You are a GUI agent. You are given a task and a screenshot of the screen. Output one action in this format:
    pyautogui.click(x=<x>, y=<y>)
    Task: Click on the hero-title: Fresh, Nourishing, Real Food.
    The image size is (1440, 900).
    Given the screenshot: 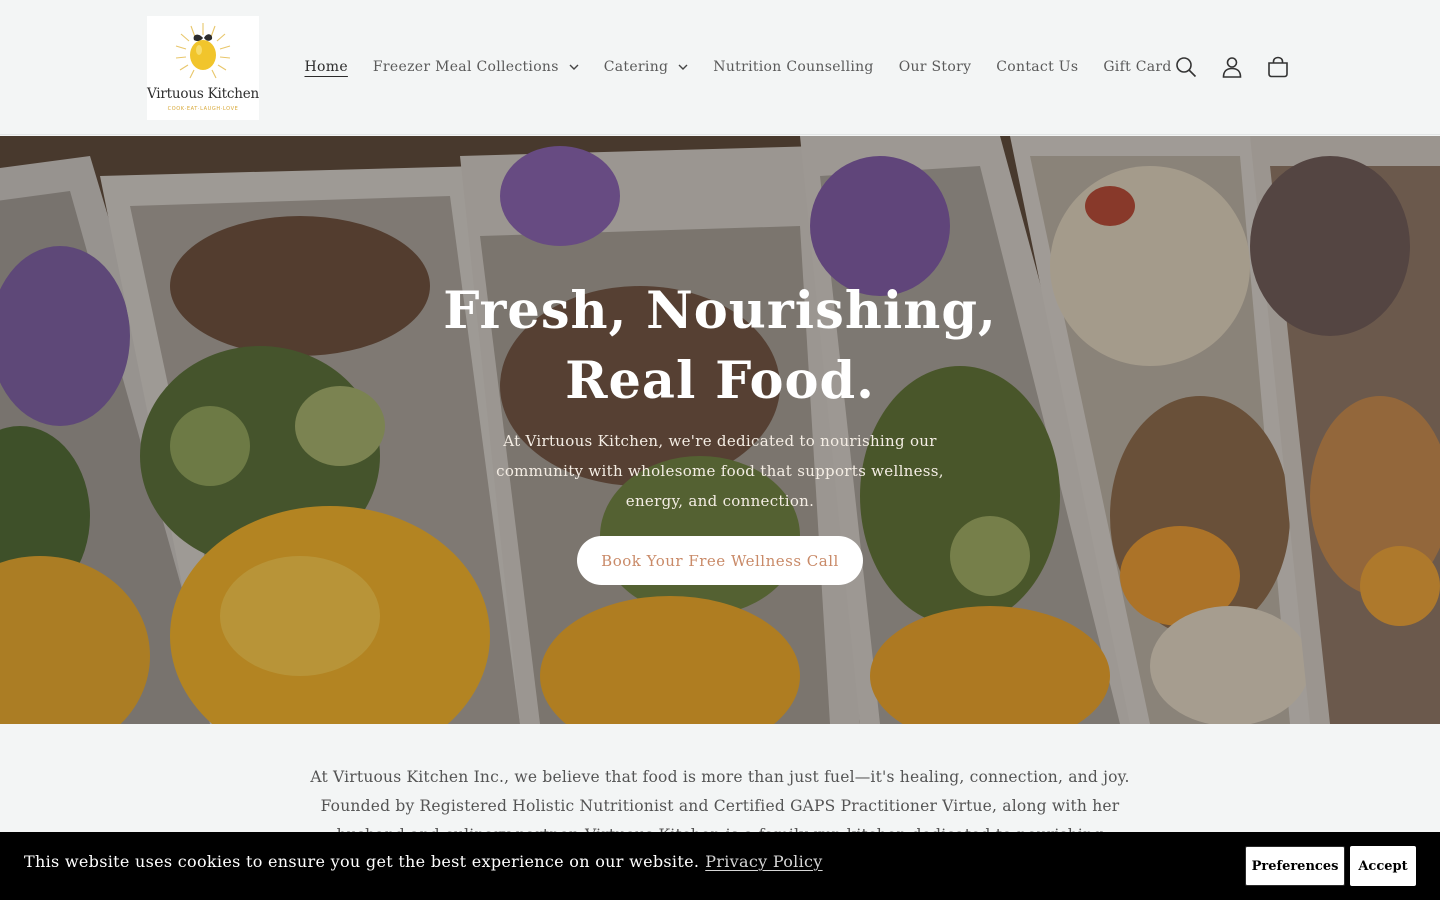 What is the action you would take?
    pyautogui.click(x=720, y=346)
    